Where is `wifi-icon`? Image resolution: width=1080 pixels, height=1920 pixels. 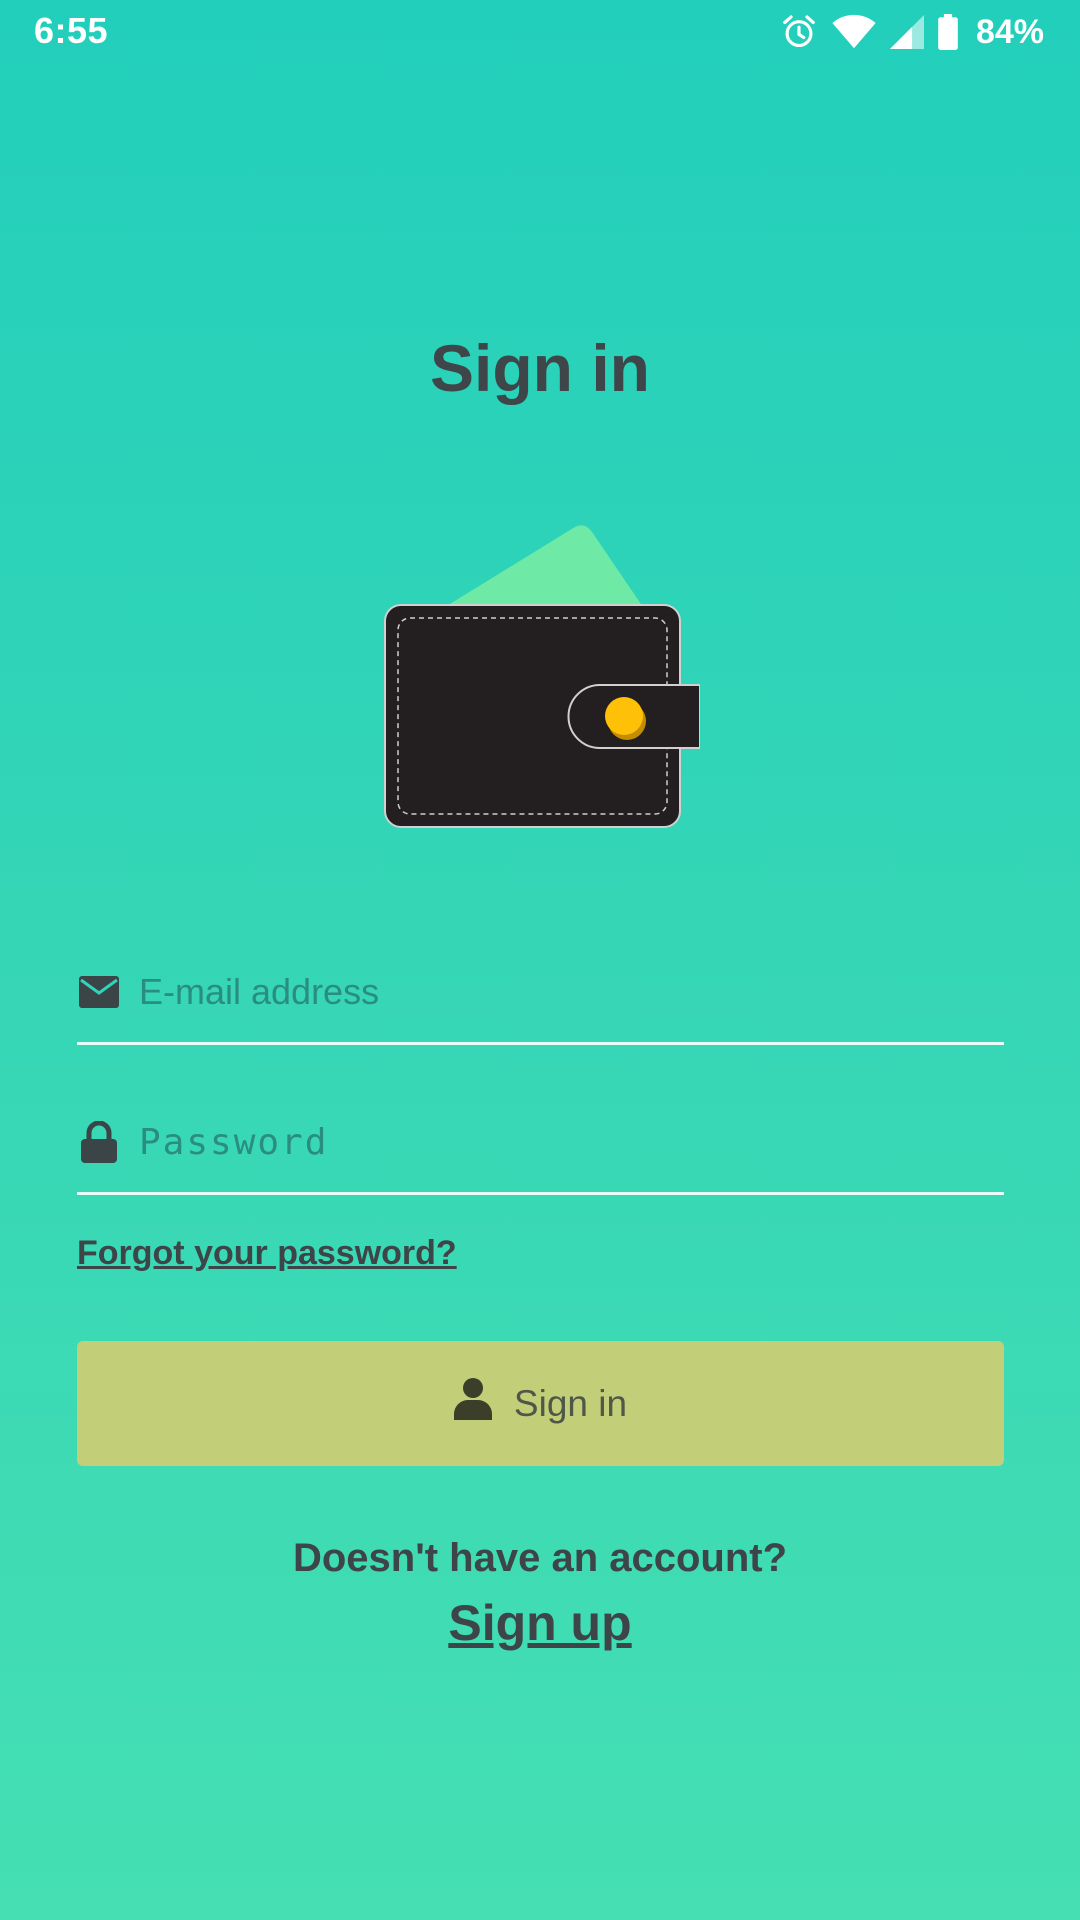
wifi-icon is located at coordinates (854, 32).